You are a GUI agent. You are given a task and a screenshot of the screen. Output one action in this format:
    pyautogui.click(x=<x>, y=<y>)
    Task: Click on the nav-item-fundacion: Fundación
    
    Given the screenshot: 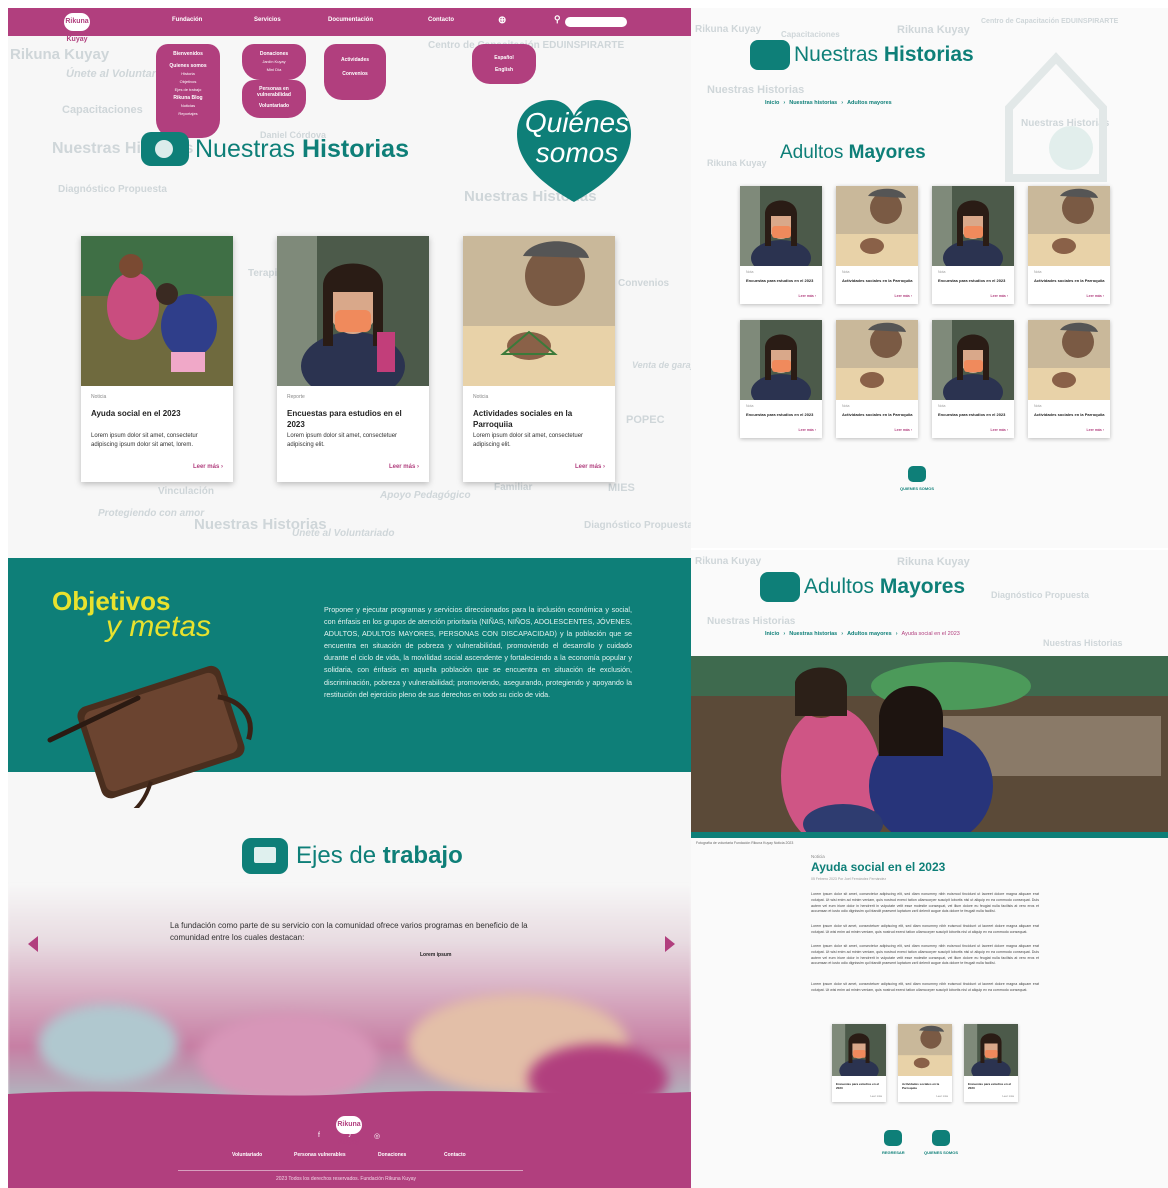 What is the action you would take?
    pyautogui.click(x=187, y=20)
    